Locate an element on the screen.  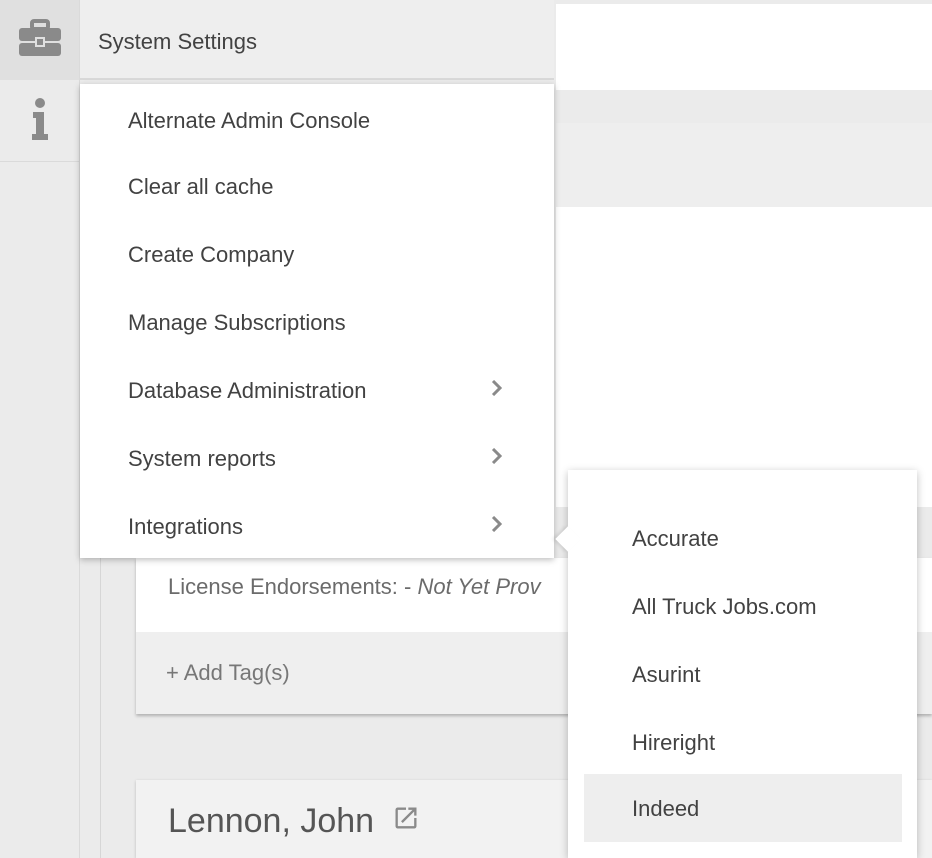
submenu-item-hireright: Hireright is located at coordinates (743, 742).